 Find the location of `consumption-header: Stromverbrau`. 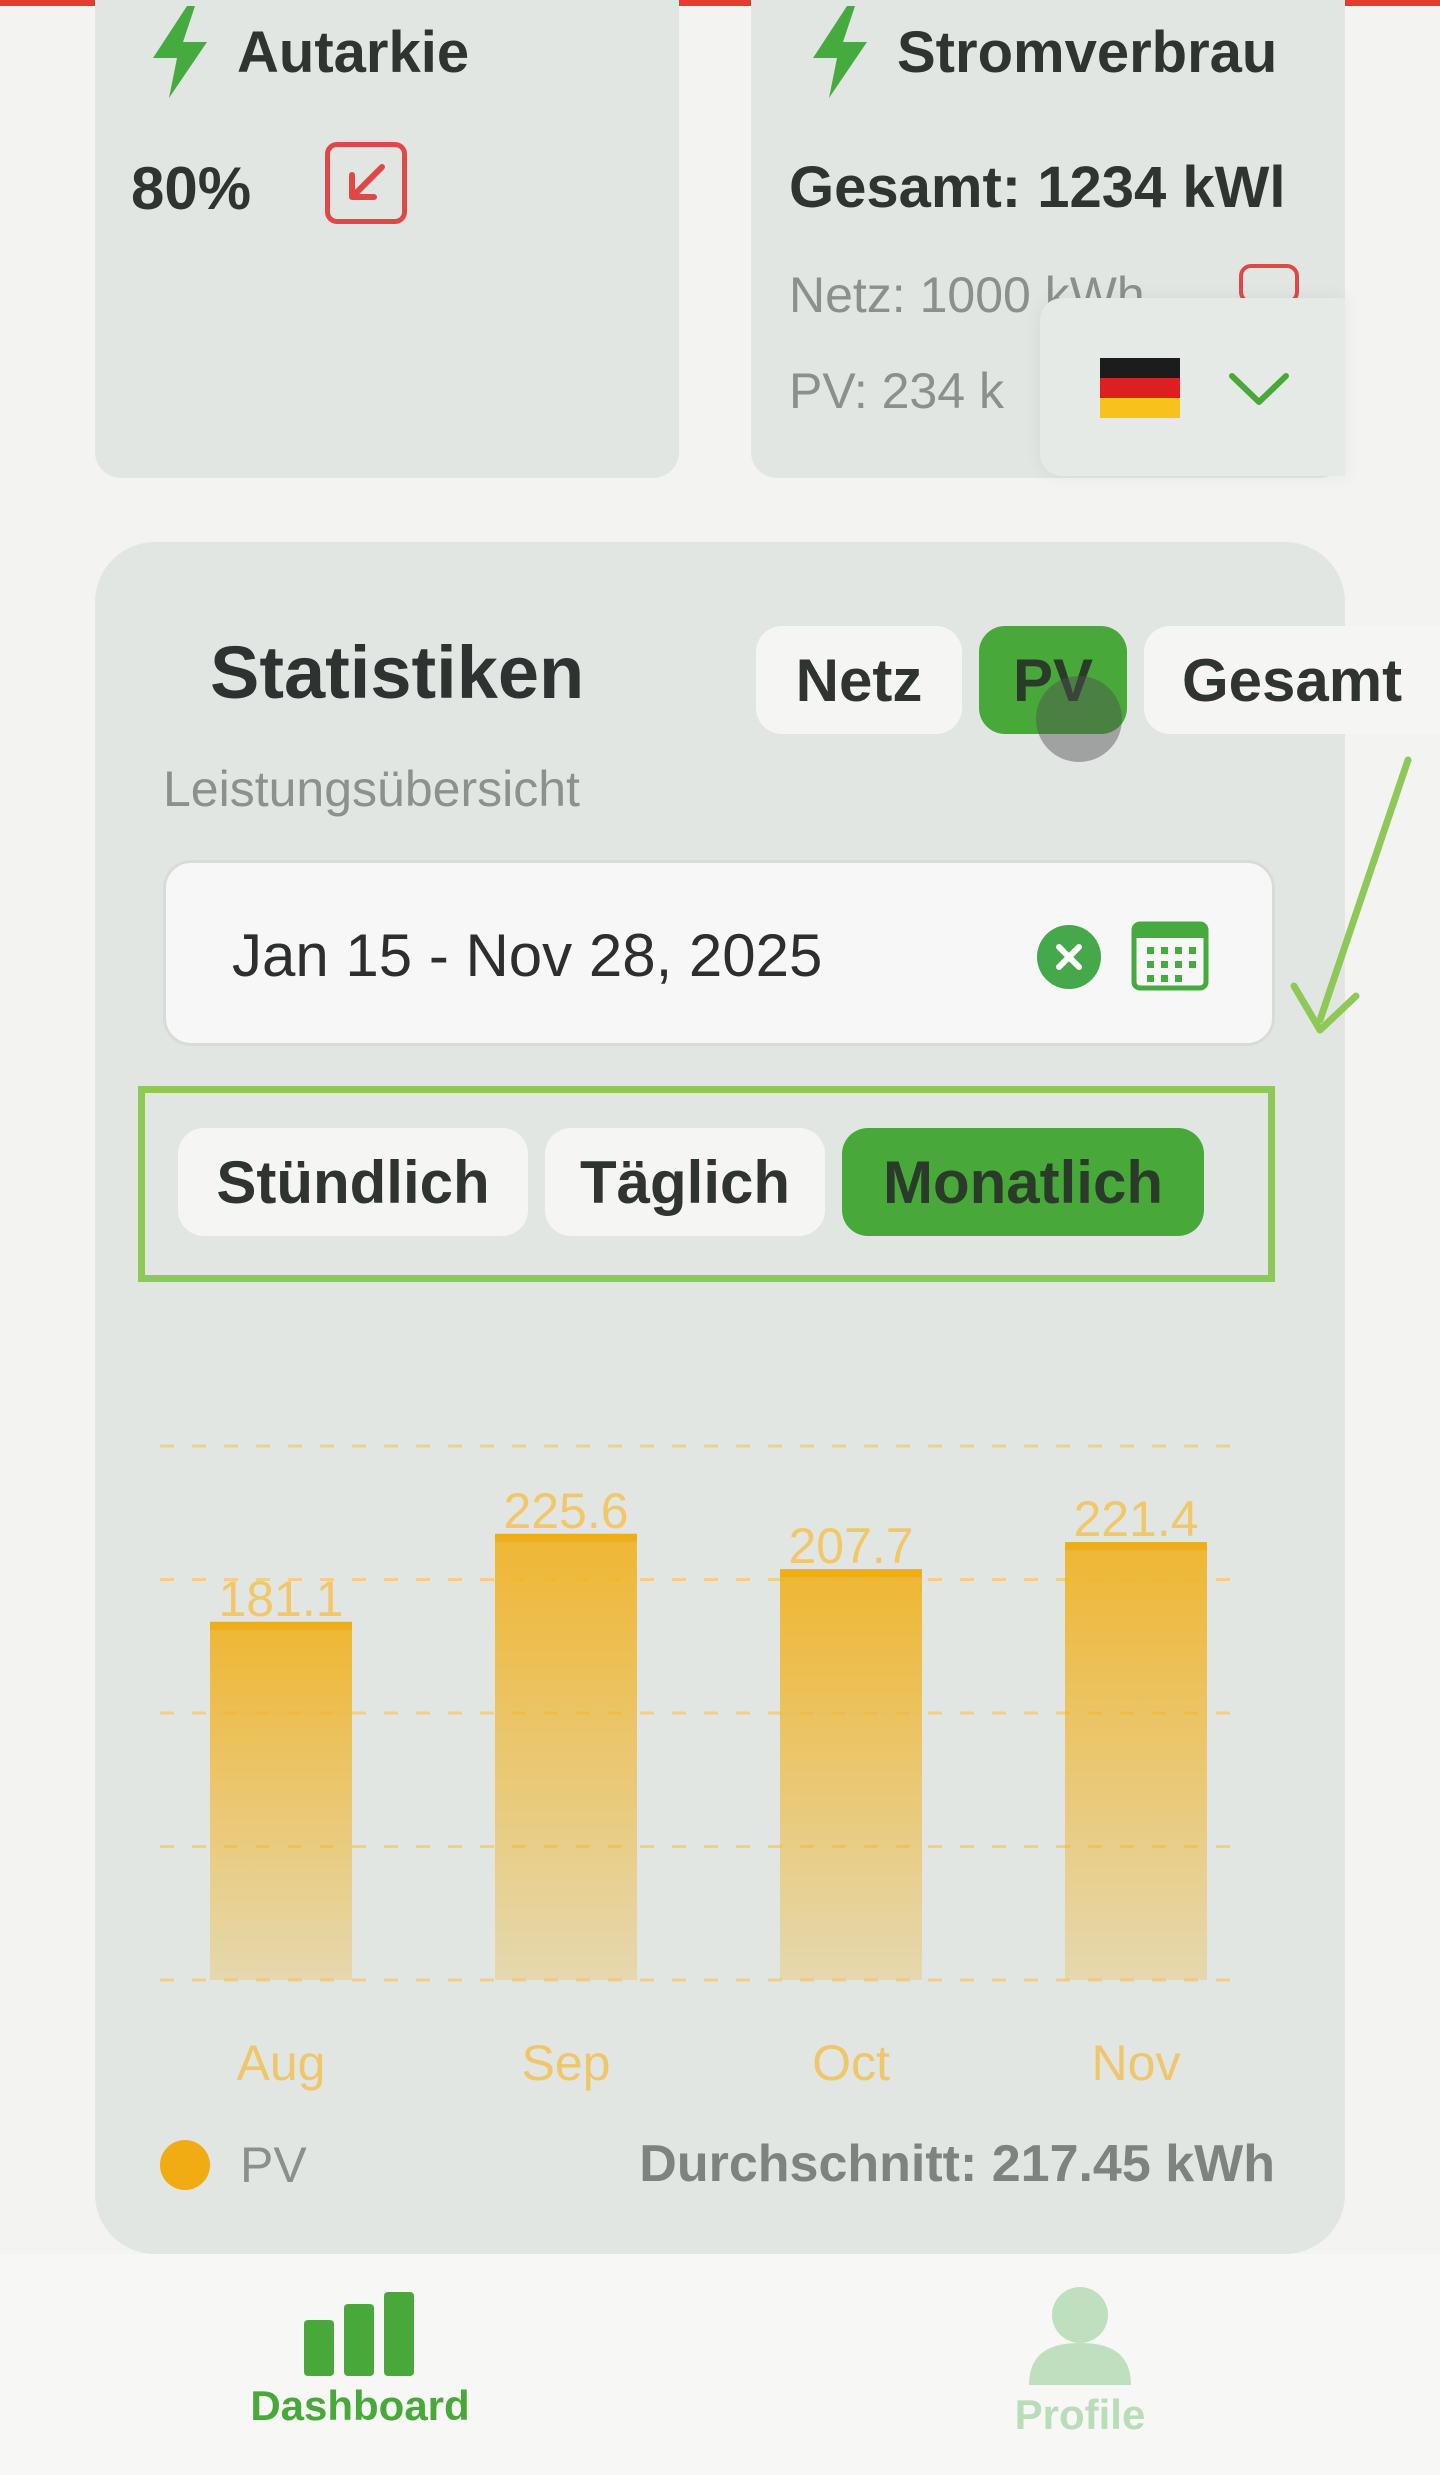

consumption-header: Stromverbrau is located at coordinates (1042, 52).